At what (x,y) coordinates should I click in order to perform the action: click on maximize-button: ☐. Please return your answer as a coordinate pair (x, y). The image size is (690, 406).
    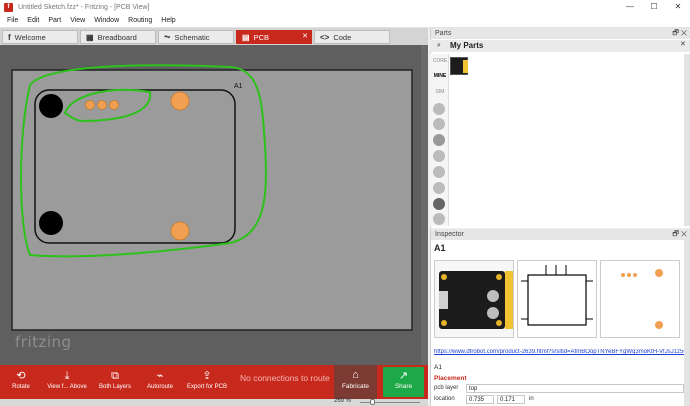
    Looking at the image, I should click on (654, 7).